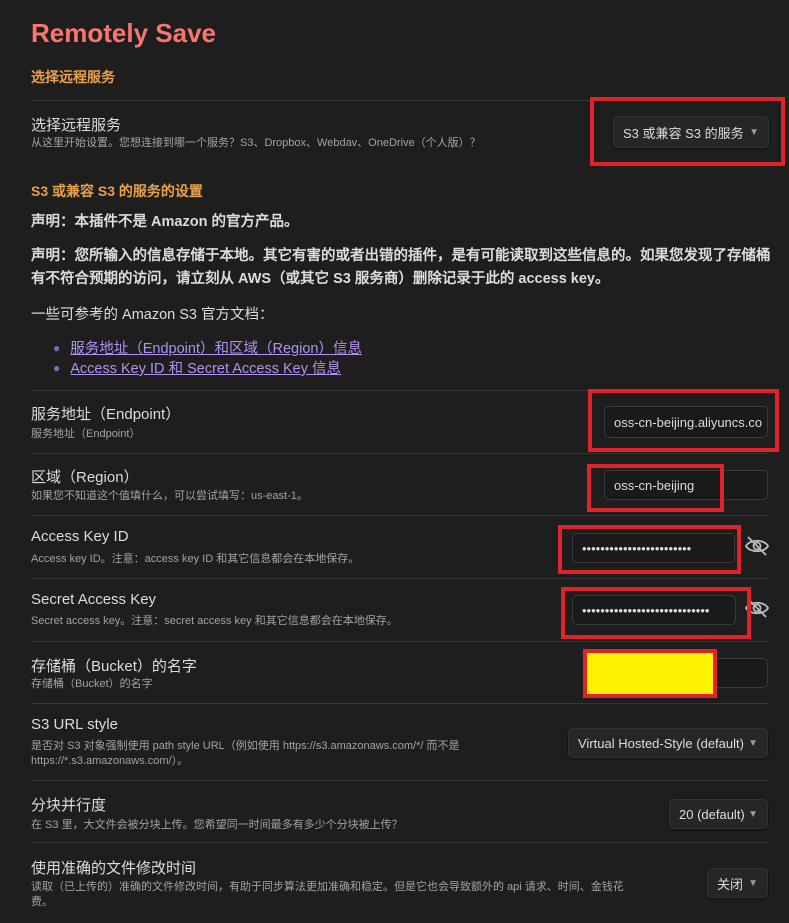 This screenshot has width=789, height=923. I want to click on access-key-id-input: ••••••••••••••••••••••••, so click(653, 548).